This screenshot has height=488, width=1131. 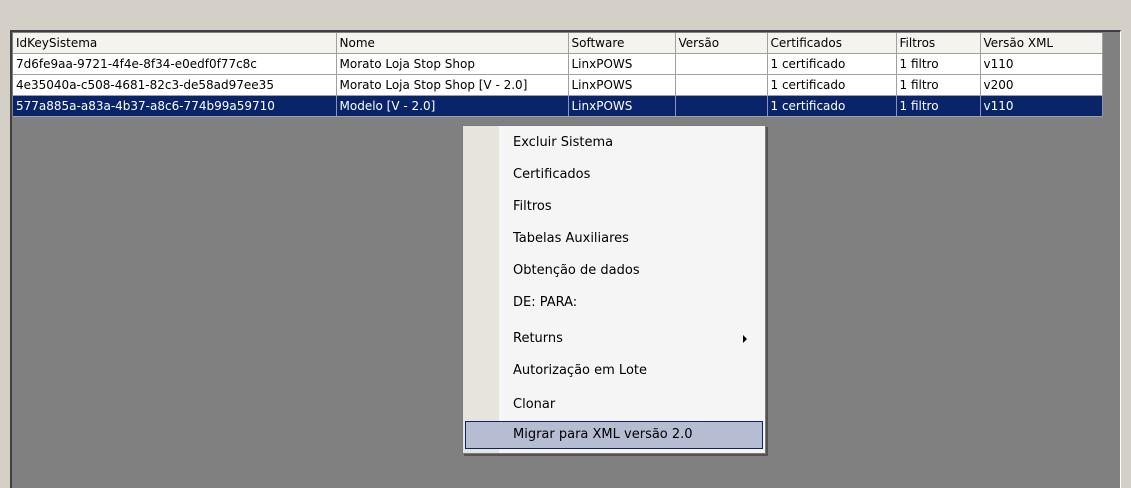 What do you see at coordinates (452, 85) in the screenshot?
I see `cell-nome: Morato Loja Stop Shop [V - 2.0]` at bounding box center [452, 85].